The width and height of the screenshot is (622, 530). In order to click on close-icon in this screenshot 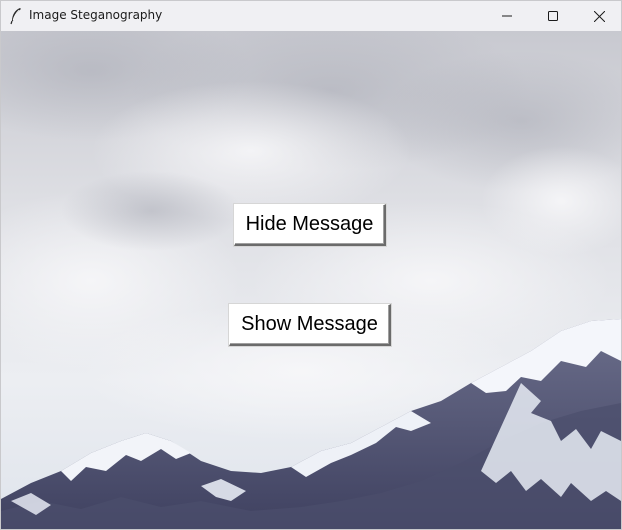, I will do `click(599, 16)`.